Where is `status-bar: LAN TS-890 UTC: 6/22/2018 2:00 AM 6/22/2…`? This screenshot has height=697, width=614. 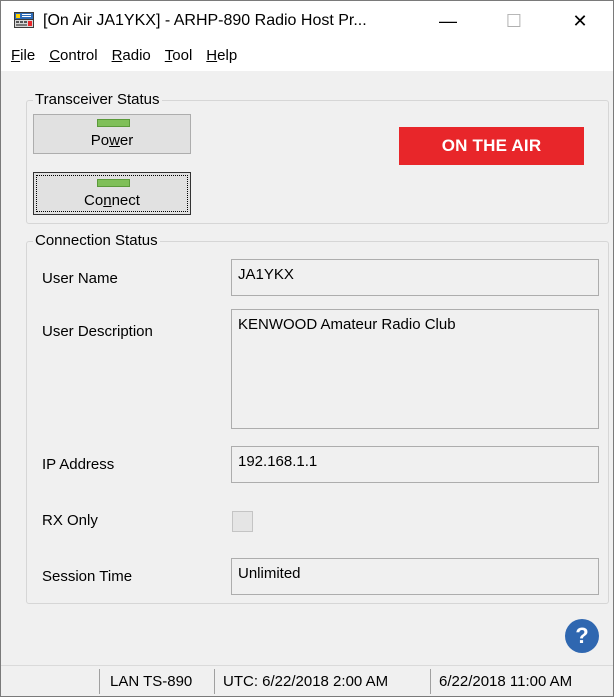
status-bar: LAN TS-890 UTC: 6/22/2018 2:00 AM 6/22/2… is located at coordinates (307, 680).